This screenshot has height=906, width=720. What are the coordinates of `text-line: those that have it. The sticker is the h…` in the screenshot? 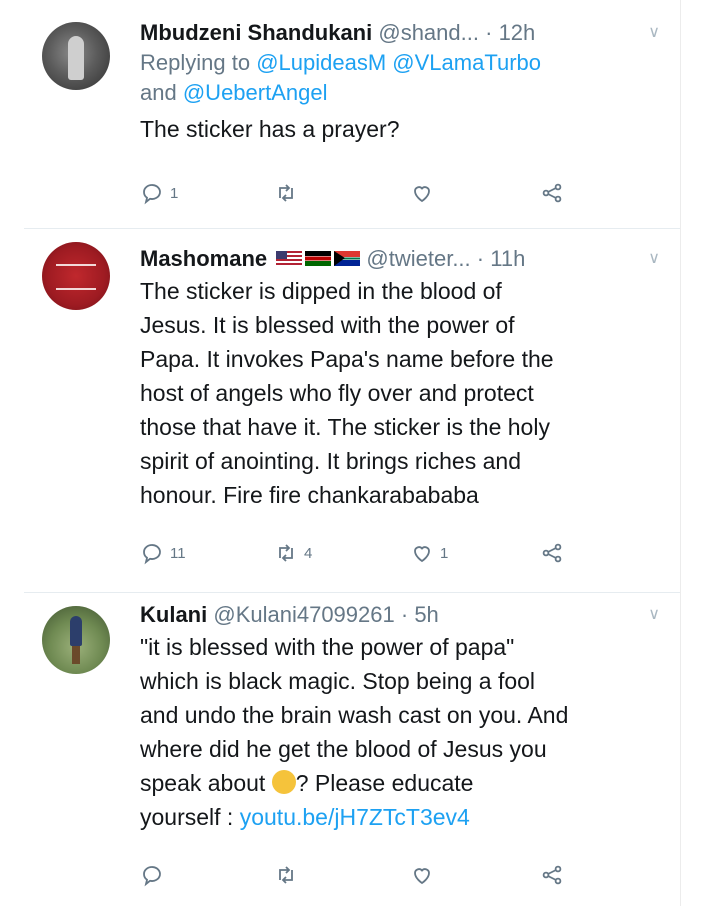 It's located at (345, 427).